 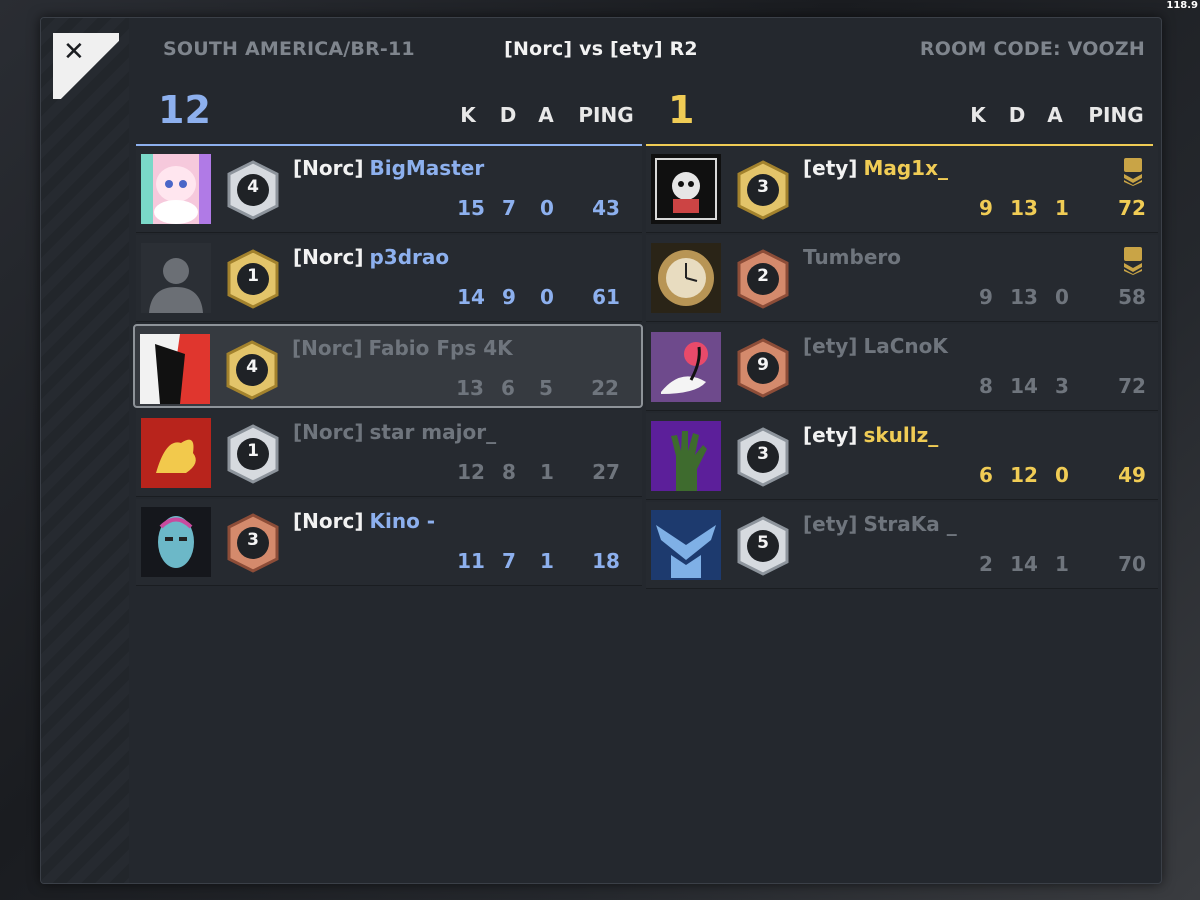 I want to click on crane-avatar, so click(x=686, y=367).